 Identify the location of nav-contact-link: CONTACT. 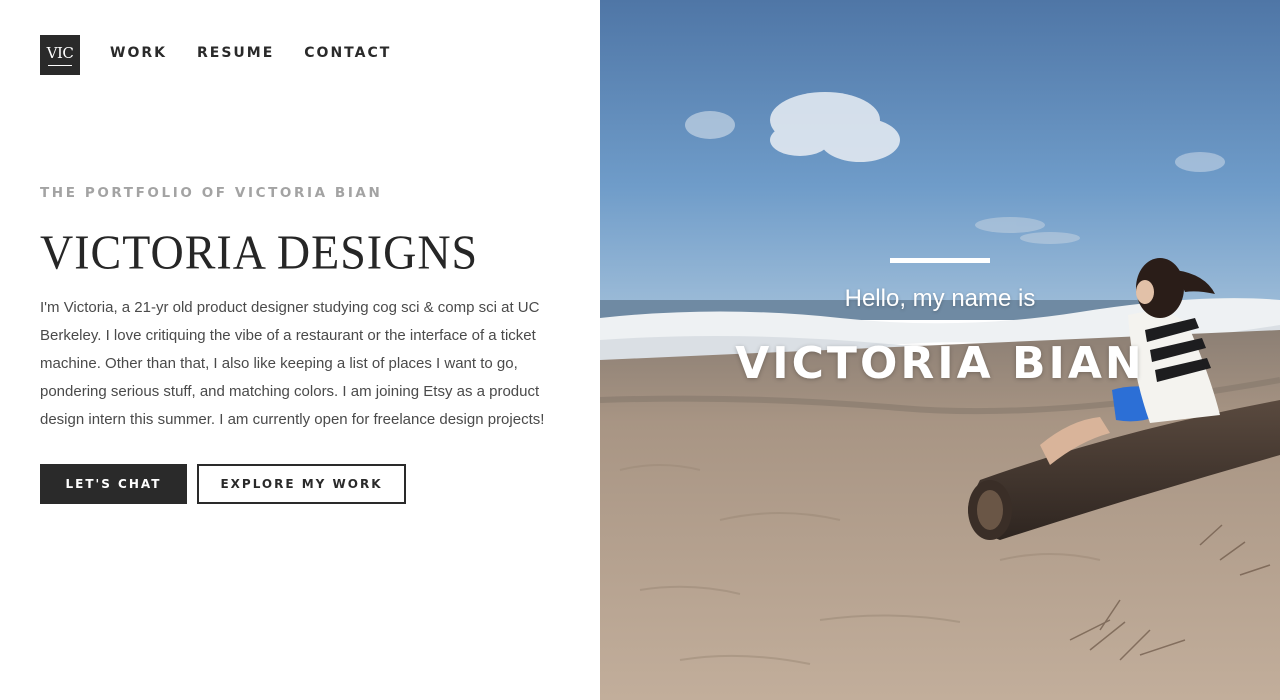
(347, 53).